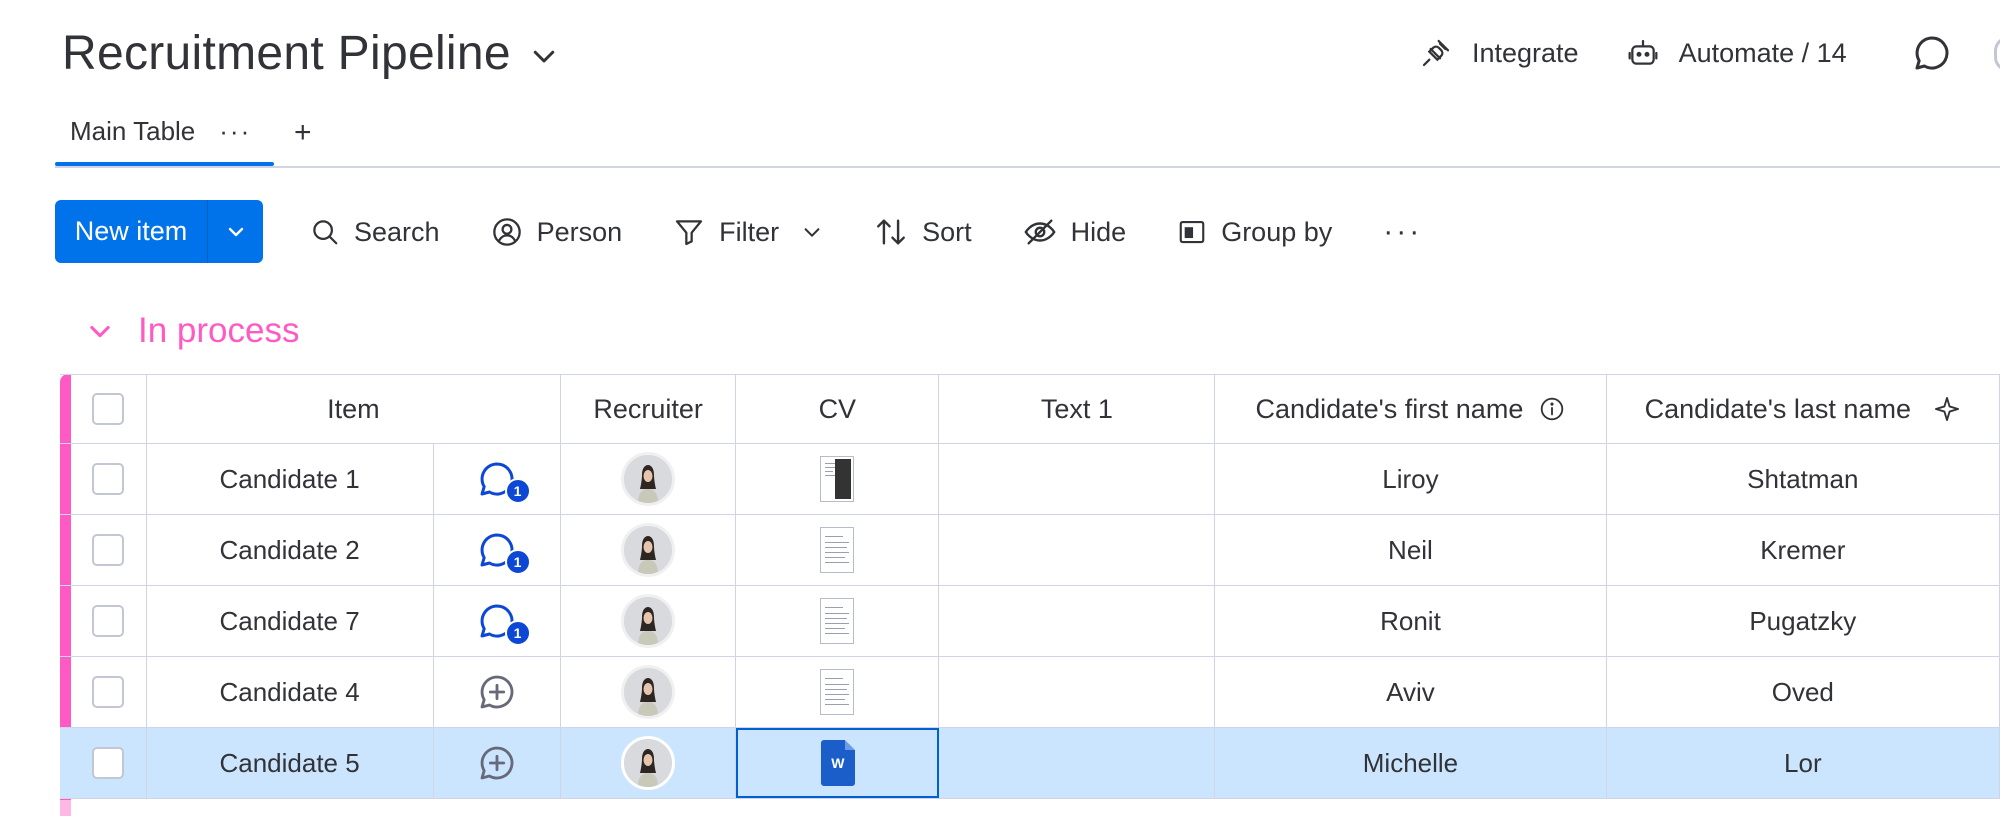  I want to click on group-by-button: Group by, so click(1254, 232).